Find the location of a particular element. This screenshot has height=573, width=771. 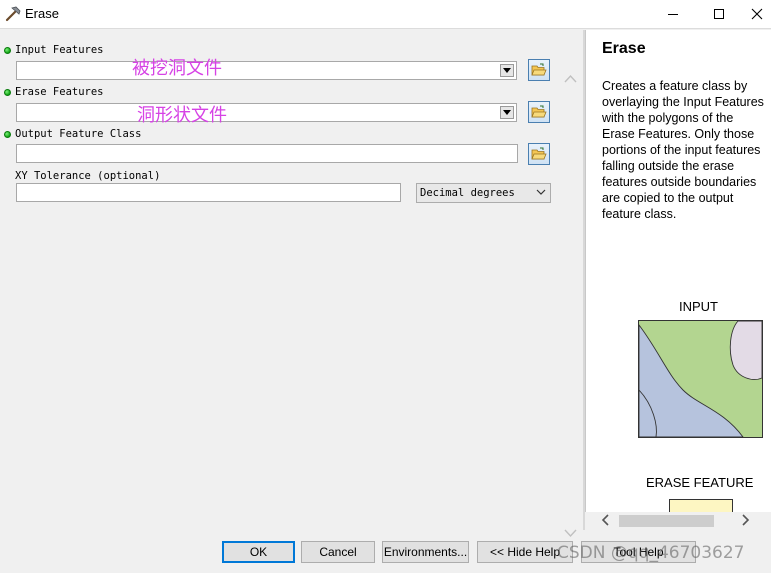

close-icon is located at coordinates (756, 14).